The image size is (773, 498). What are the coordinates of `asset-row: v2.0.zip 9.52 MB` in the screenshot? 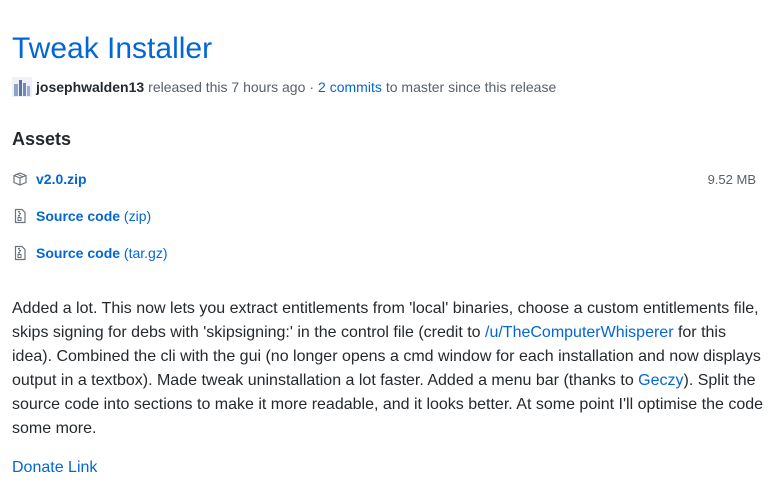 It's located at (384, 179).